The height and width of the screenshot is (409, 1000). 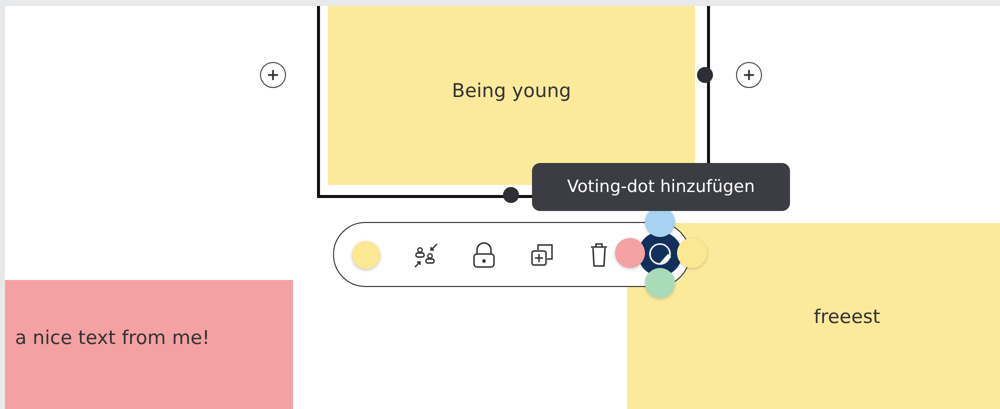 What do you see at coordinates (599, 255) in the screenshot?
I see `trash-icon` at bounding box center [599, 255].